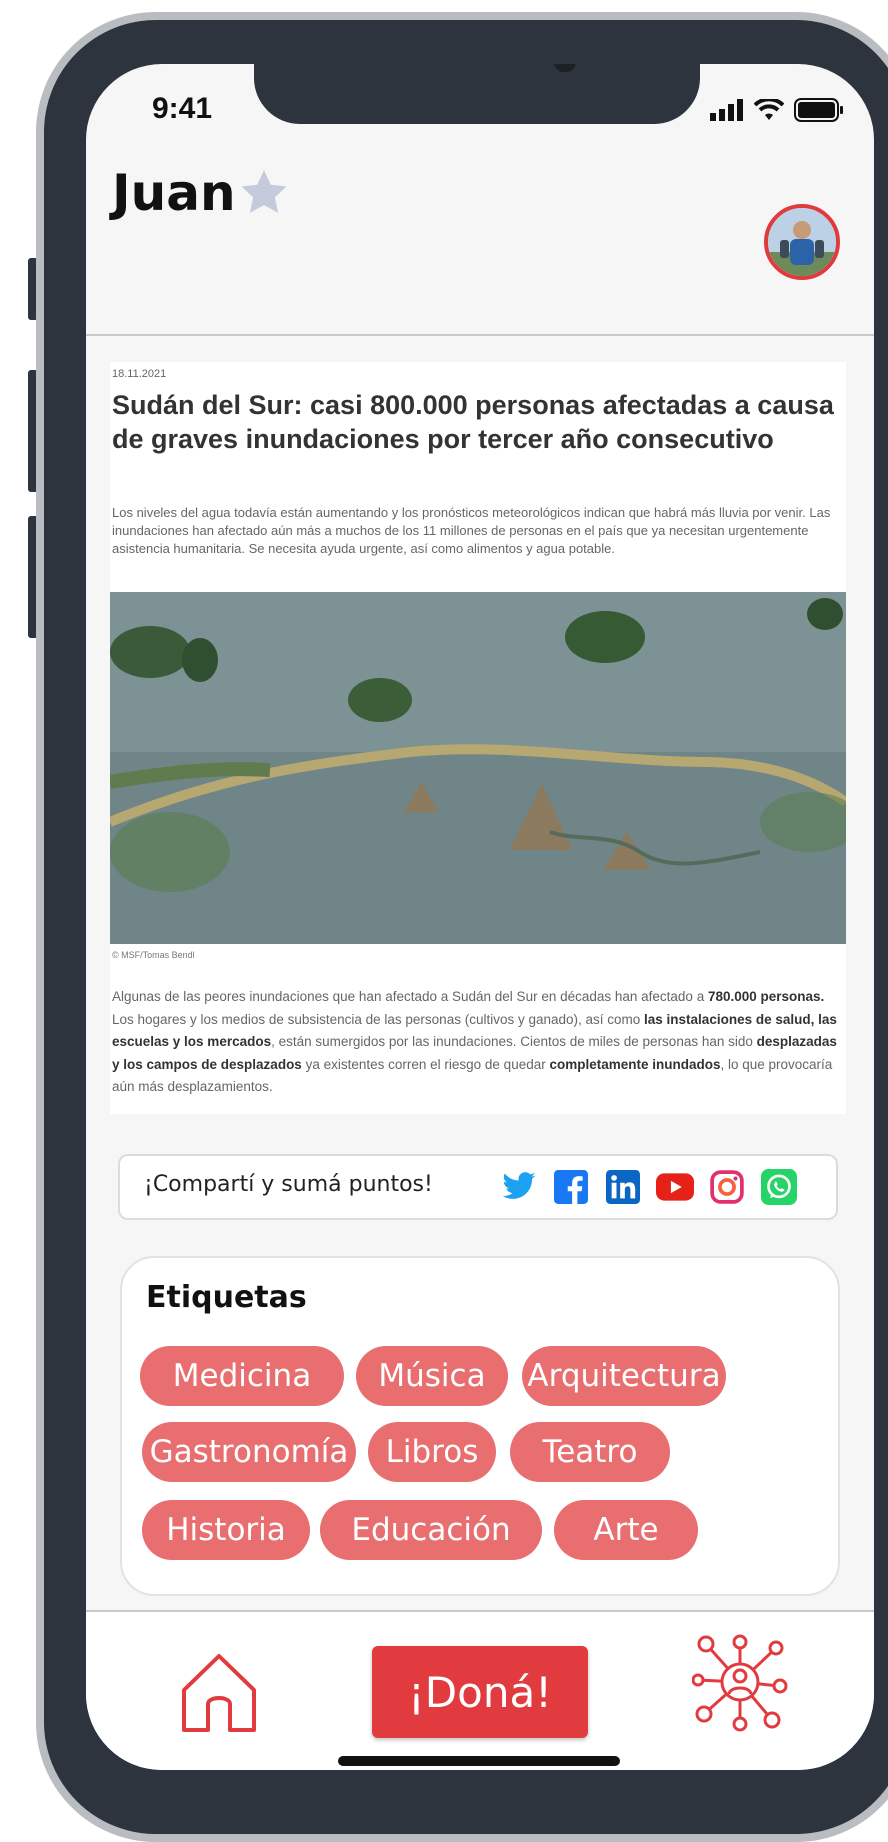 This screenshot has height=1842, width=888. I want to click on linkedin-icon, so click(623, 1187).